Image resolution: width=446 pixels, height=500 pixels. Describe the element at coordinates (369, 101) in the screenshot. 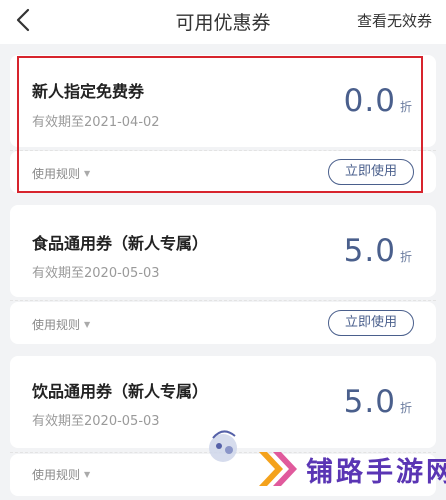

I see `discount-number: 0.0` at that location.